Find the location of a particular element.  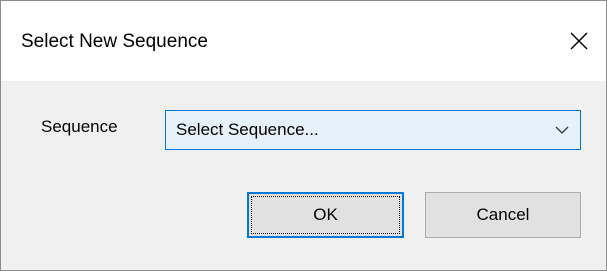

cancel-button: Cancel is located at coordinates (503, 215).